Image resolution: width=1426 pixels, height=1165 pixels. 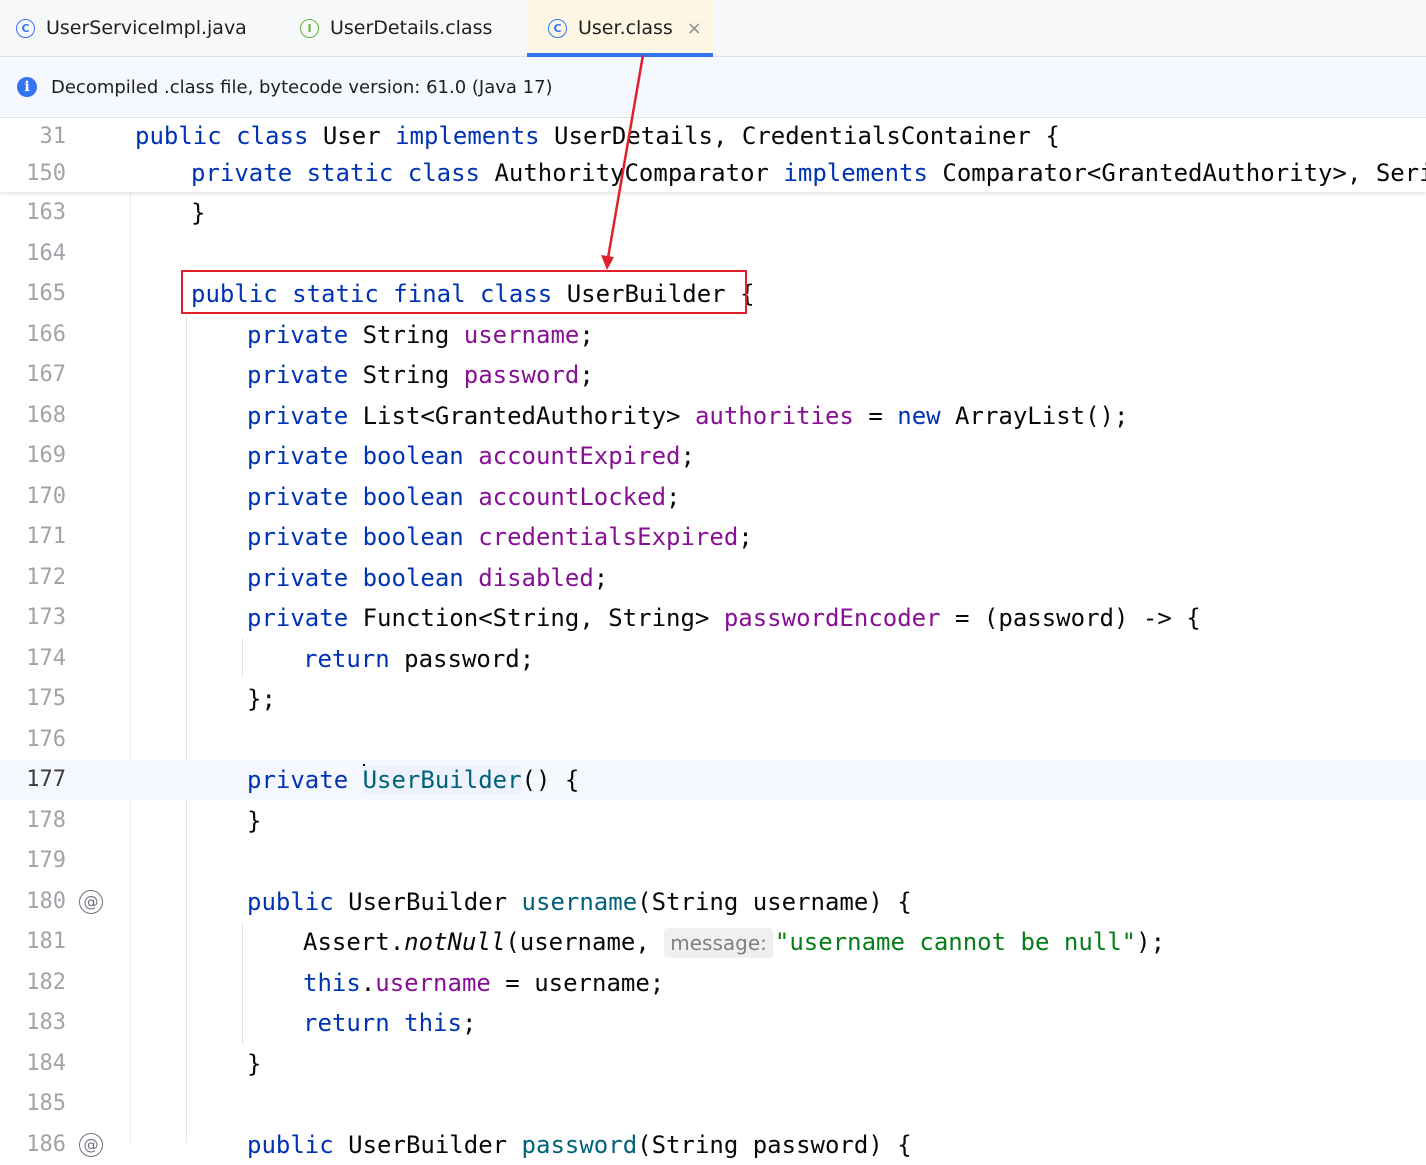 What do you see at coordinates (413, 779) in the screenshot?
I see `code-text: private UserBuilder() {` at bounding box center [413, 779].